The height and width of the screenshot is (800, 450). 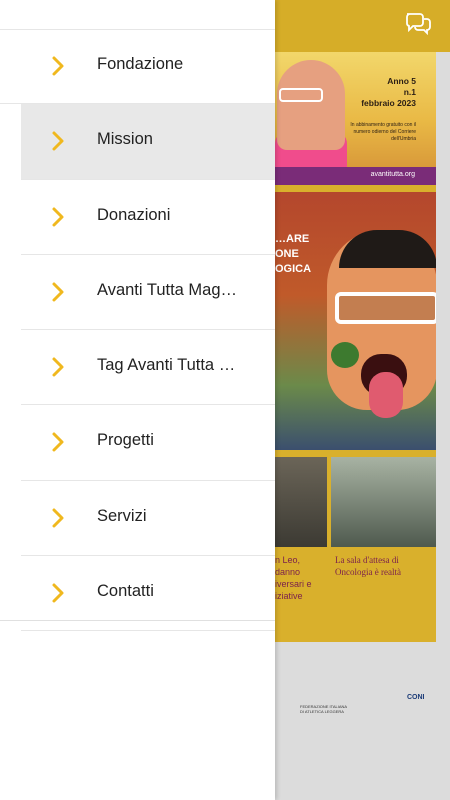 What do you see at coordinates (418, 23) in the screenshot?
I see `chat-bubbles-icon` at bounding box center [418, 23].